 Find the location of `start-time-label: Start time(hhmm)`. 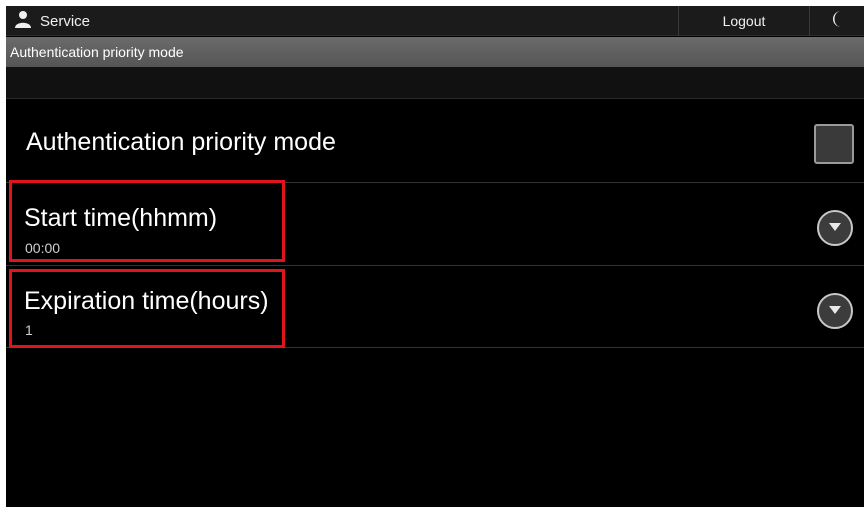

start-time-label: Start time(hhmm) is located at coordinates (121, 218).